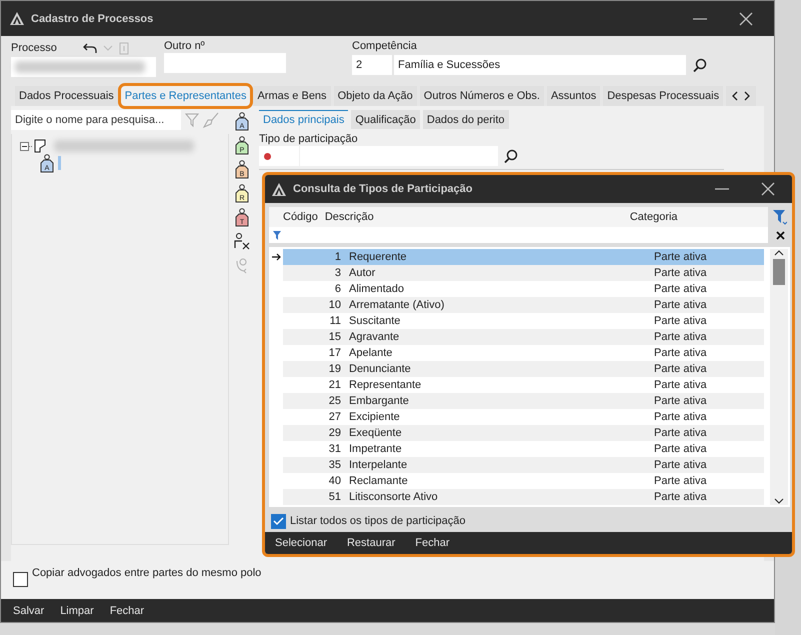  I want to click on footer-button: Limpar, so click(77, 610).